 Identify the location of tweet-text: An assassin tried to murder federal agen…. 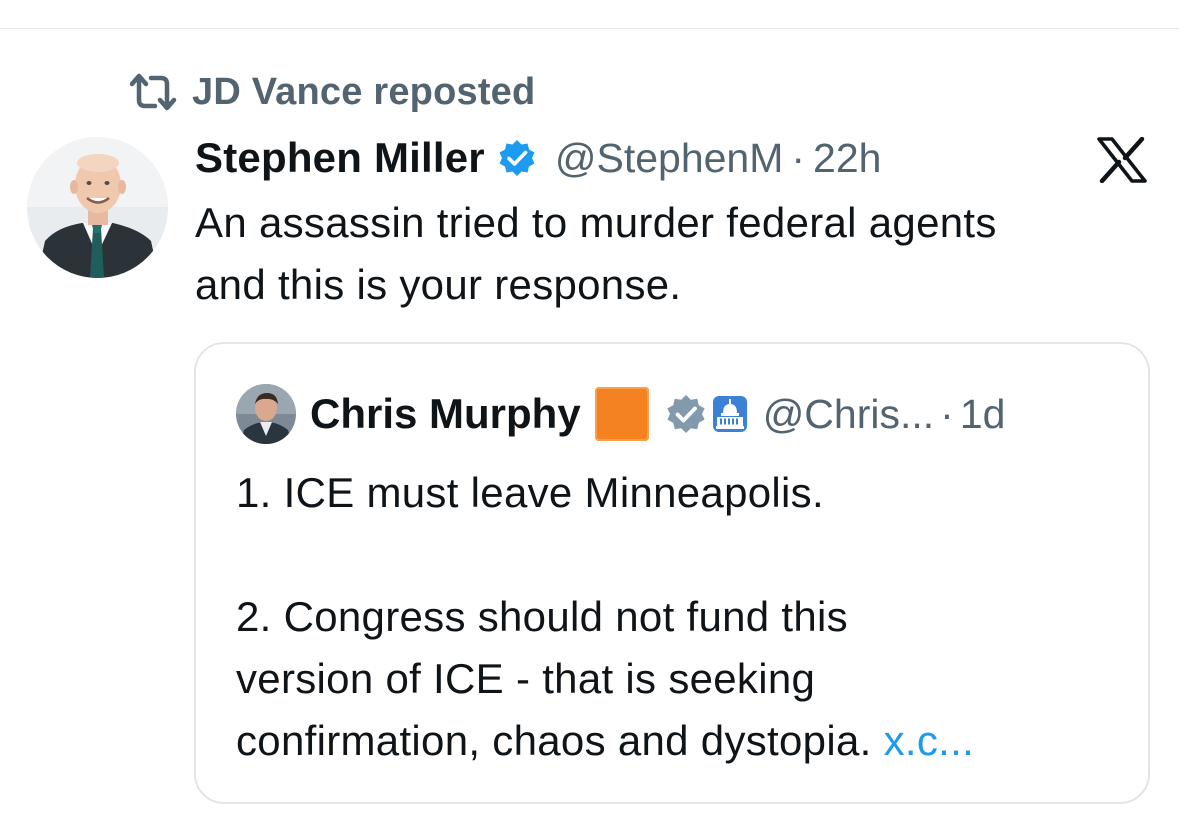
(675, 254).